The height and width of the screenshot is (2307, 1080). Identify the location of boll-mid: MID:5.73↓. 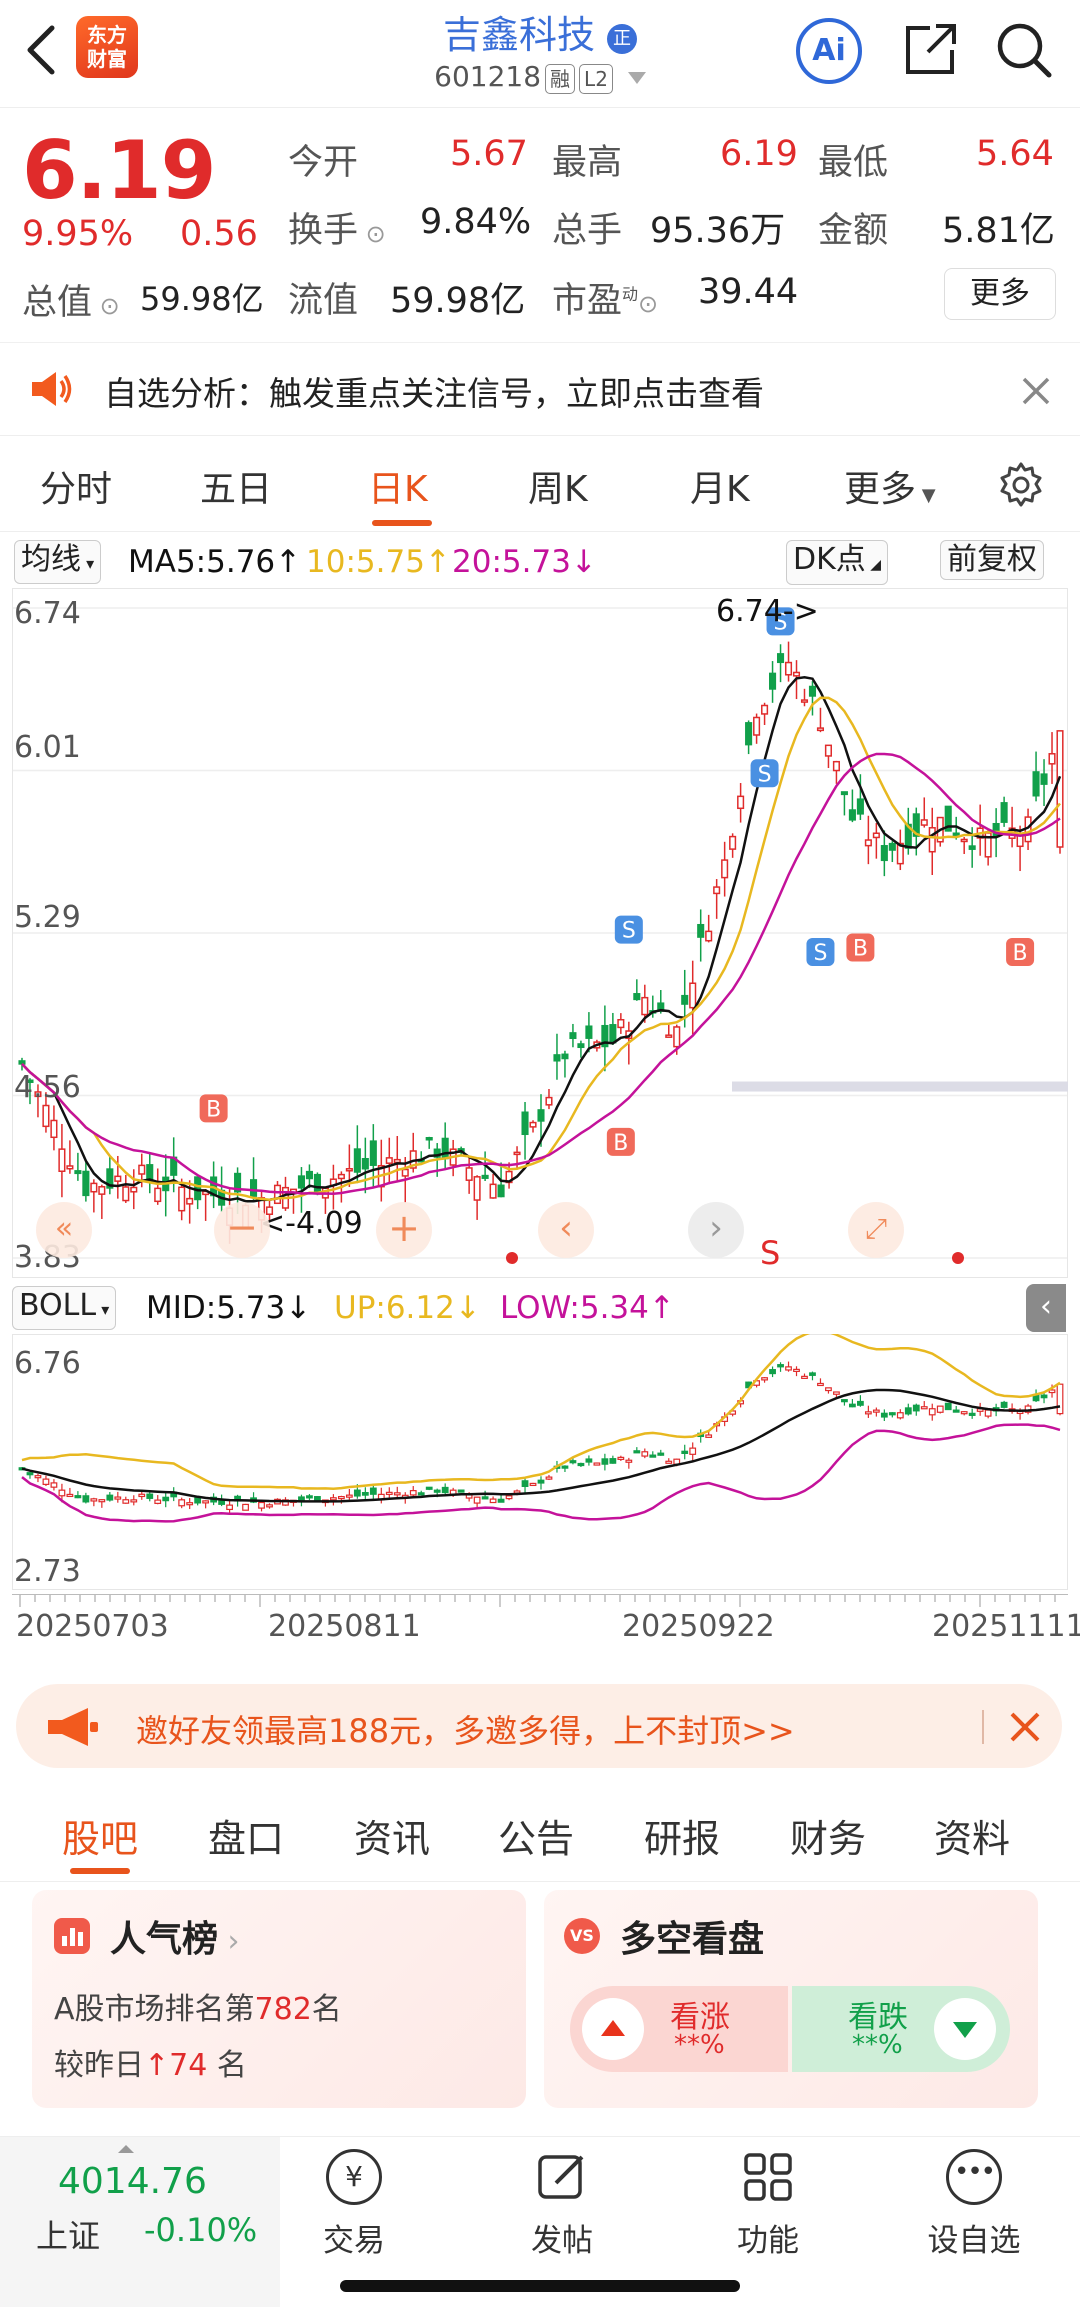
(229, 1308).